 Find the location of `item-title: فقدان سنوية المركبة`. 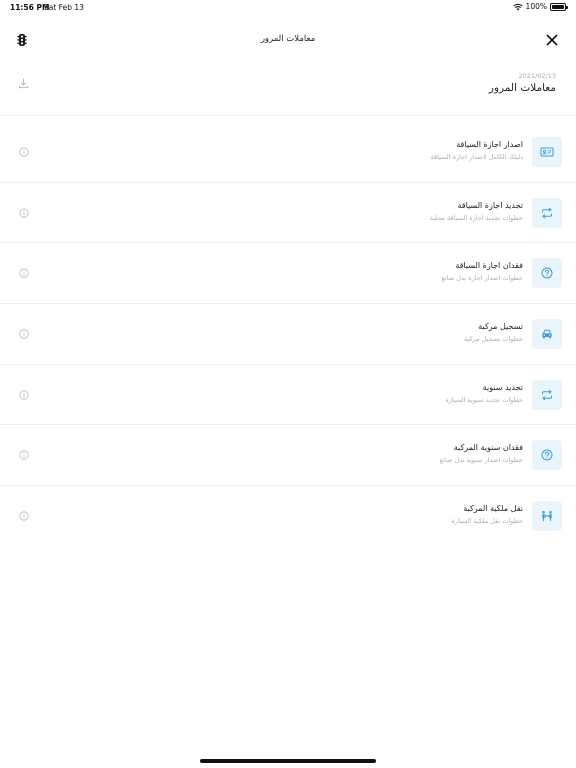

item-title: فقدان سنوية المركبة is located at coordinates (488, 447).